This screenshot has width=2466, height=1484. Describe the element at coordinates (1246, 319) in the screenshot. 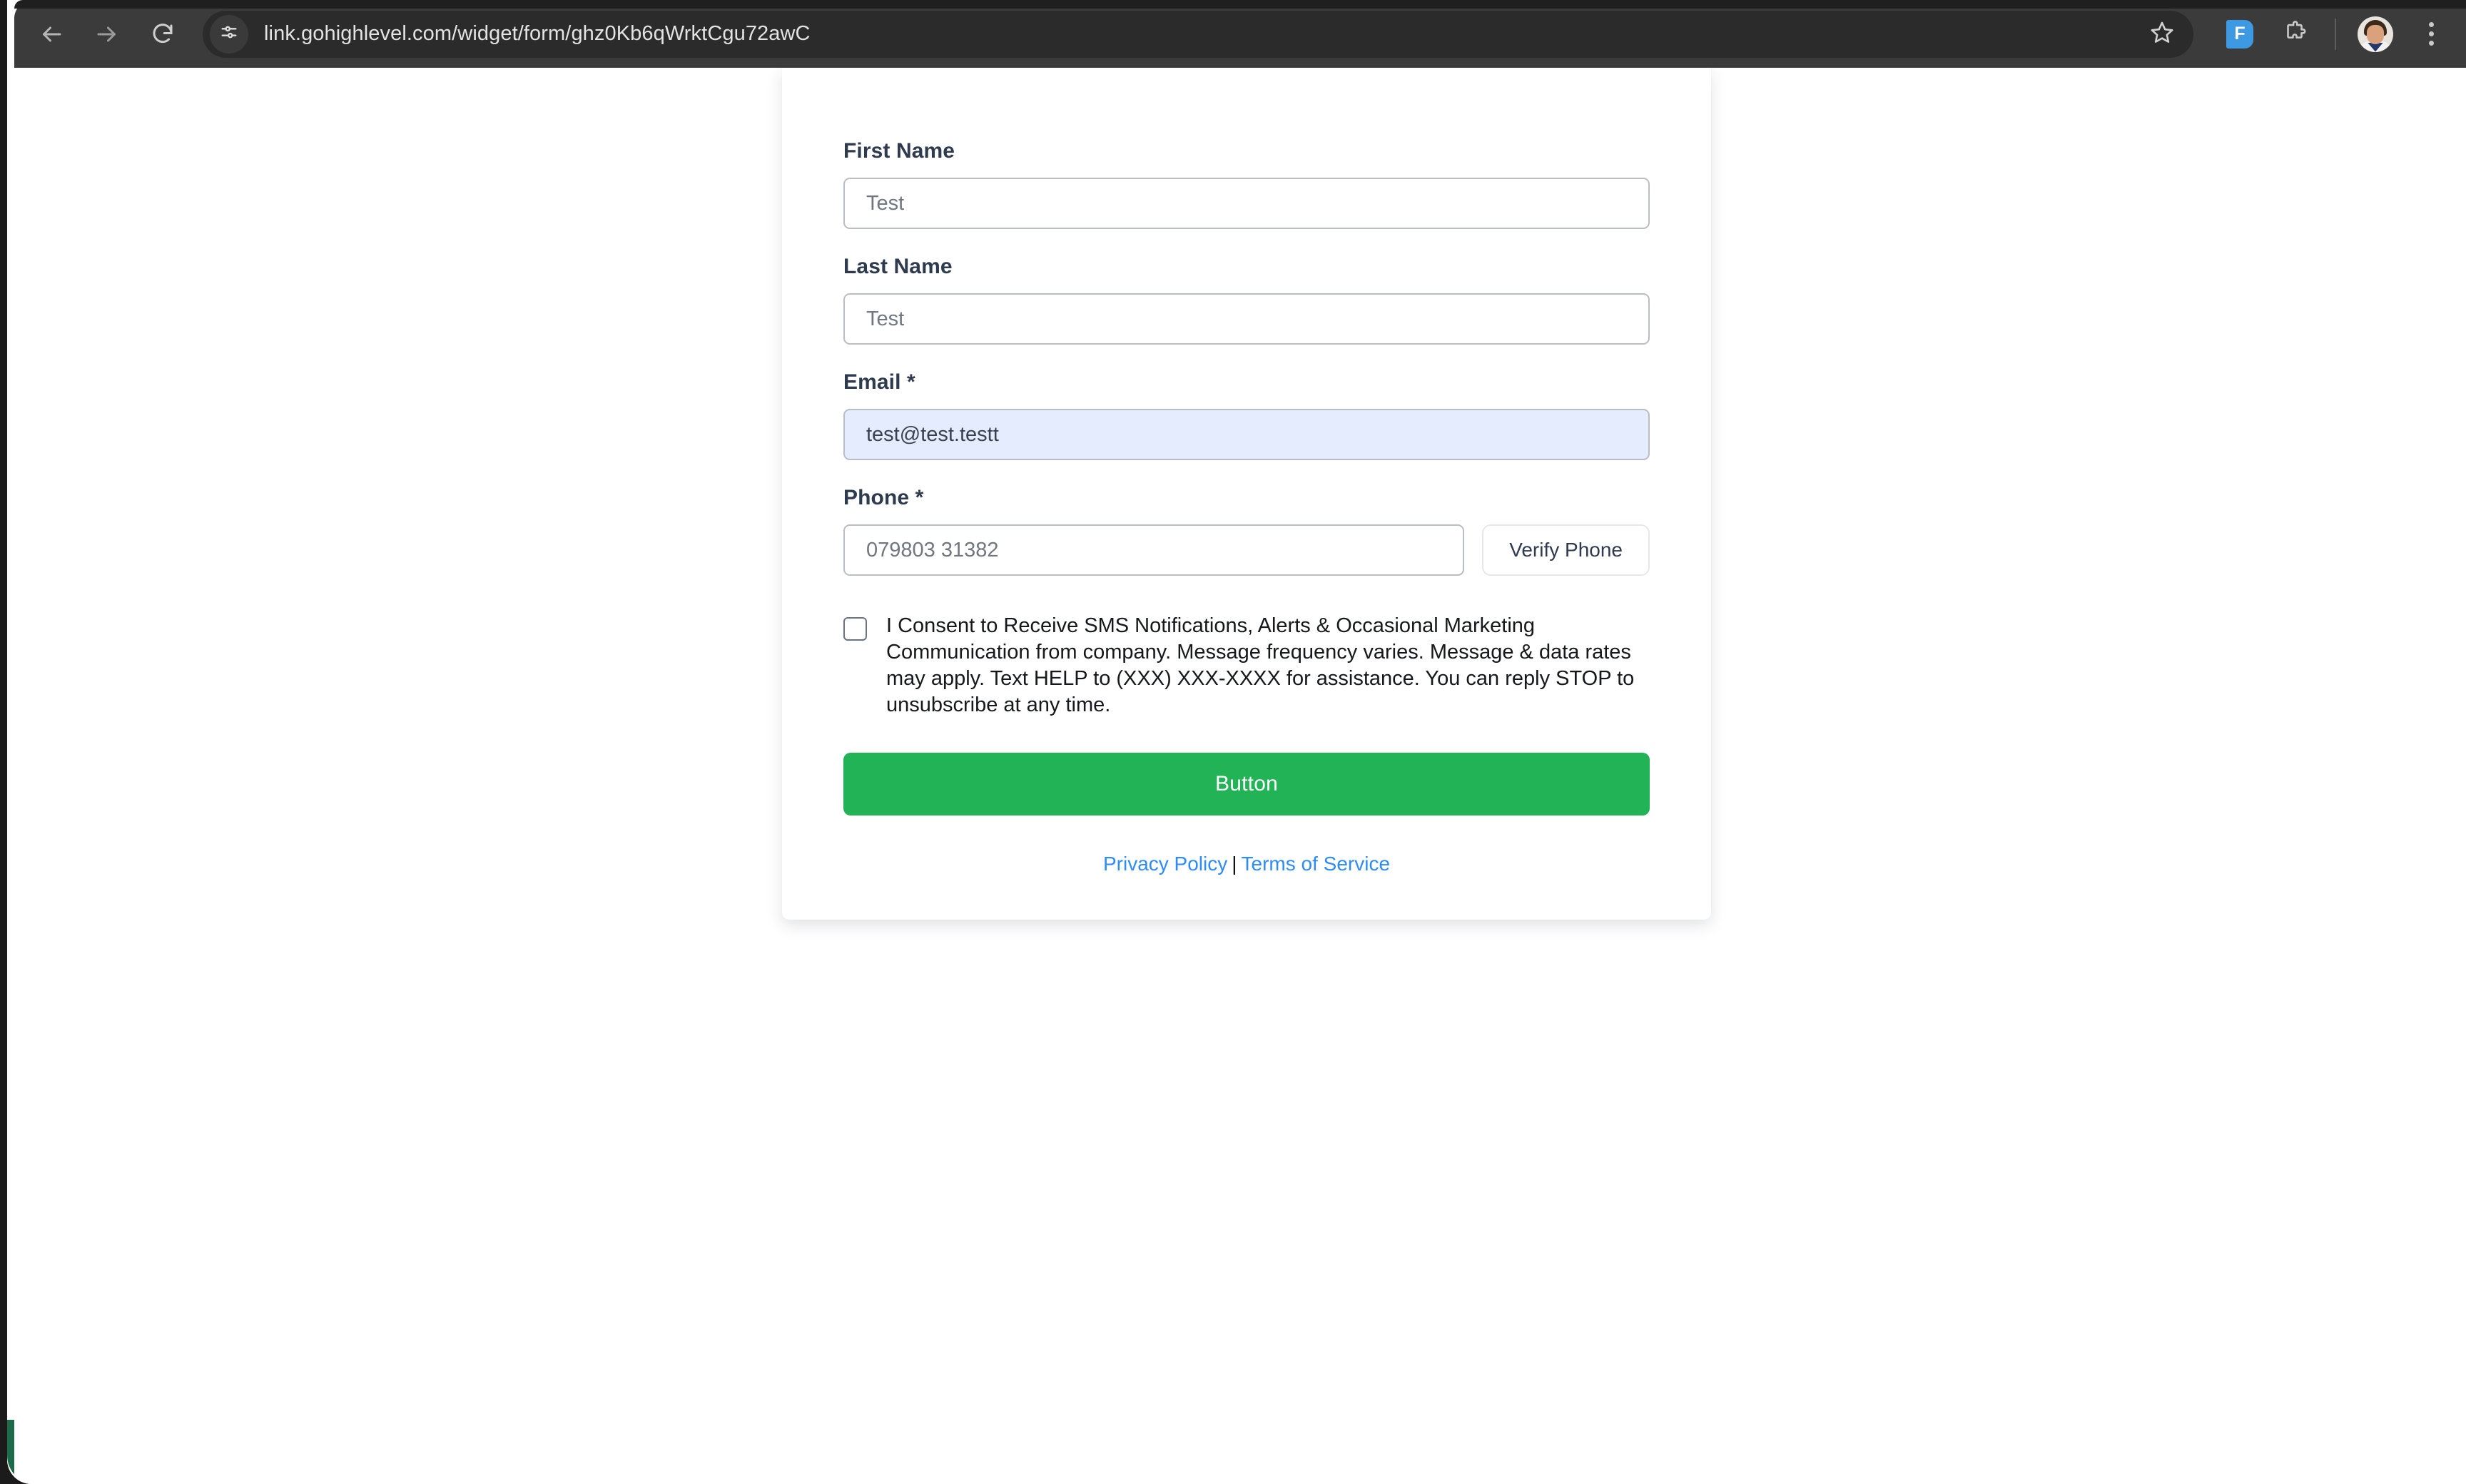

I see `last-name-input` at that location.